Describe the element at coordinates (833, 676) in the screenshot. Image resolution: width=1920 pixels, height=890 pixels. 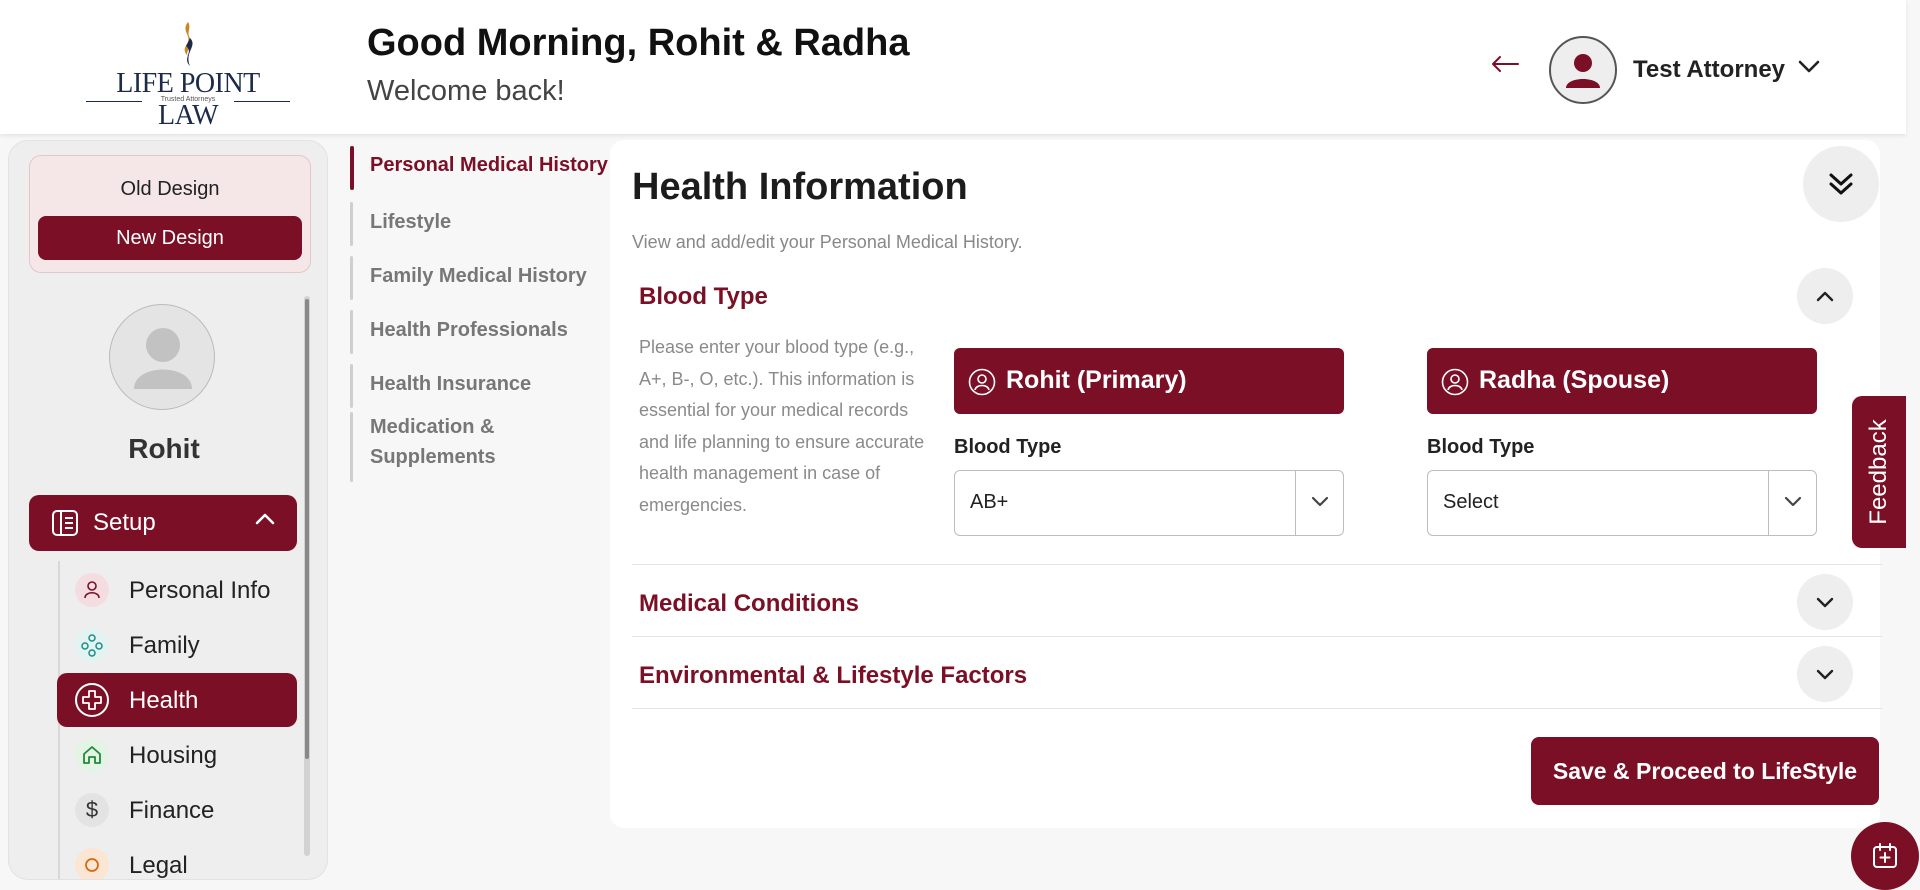
I see `section-title-environmental-lifestyle: Environmental & Lifestyle Factors` at that location.